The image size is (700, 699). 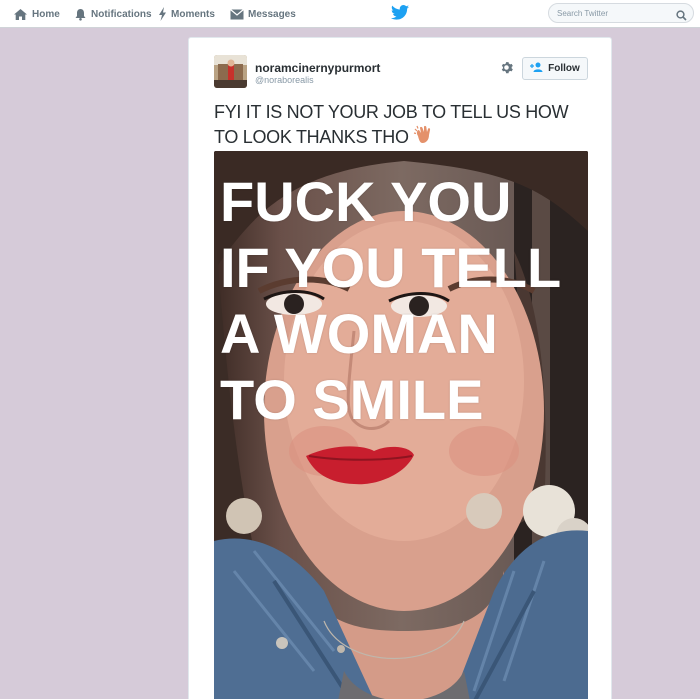 I want to click on nav-home: Home, so click(x=36, y=14).